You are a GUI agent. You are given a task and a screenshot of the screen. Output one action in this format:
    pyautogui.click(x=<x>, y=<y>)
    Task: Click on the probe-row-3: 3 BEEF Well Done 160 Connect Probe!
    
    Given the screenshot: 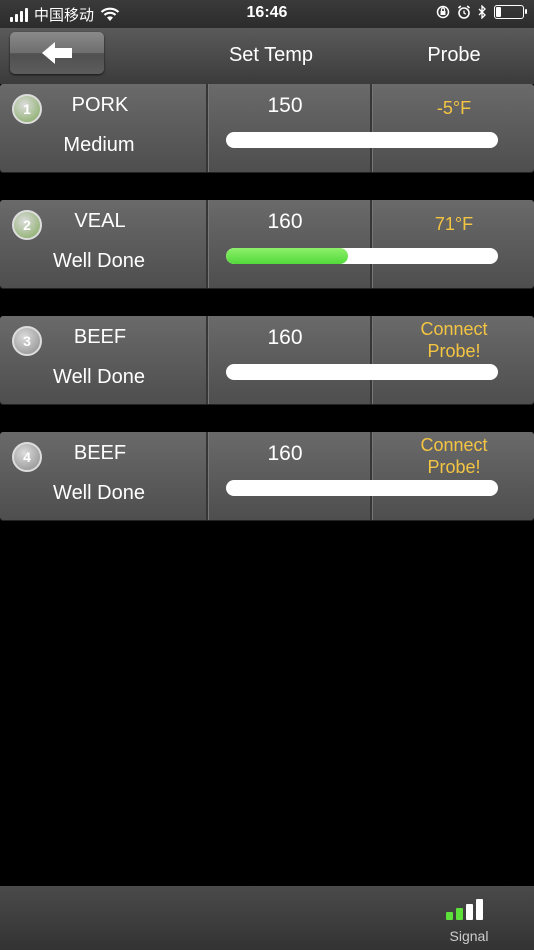 What is the action you would take?
    pyautogui.click(x=267, y=360)
    